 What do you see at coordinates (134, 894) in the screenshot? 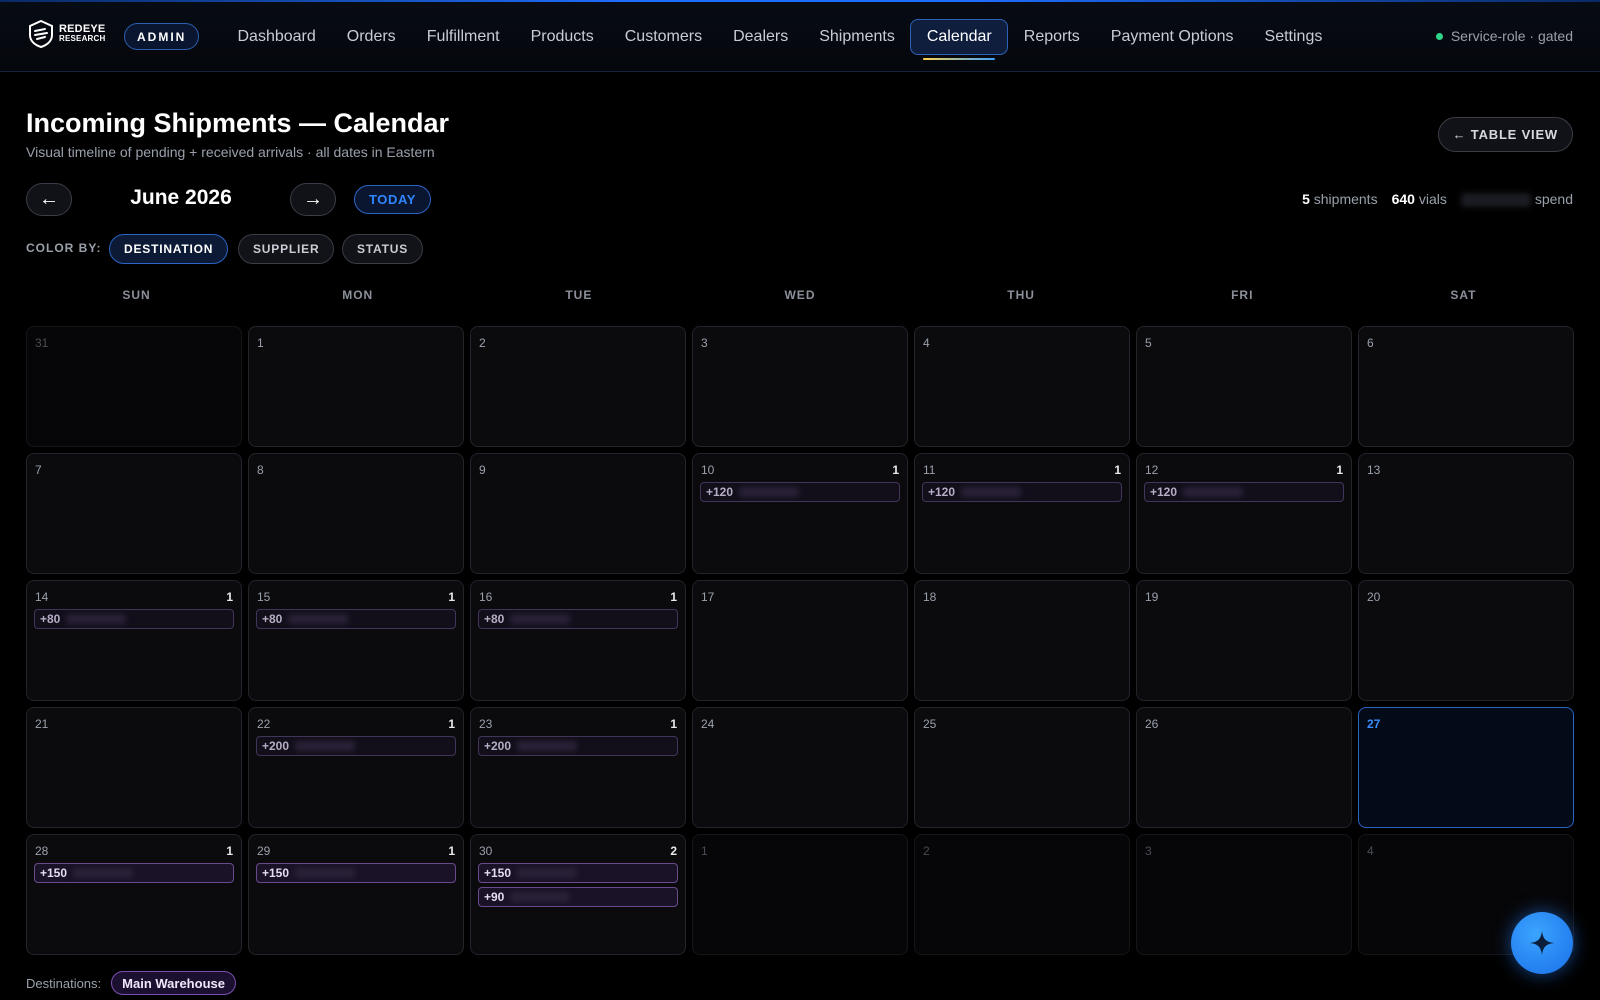
I see `calendar-day: 28 1 +150` at bounding box center [134, 894].